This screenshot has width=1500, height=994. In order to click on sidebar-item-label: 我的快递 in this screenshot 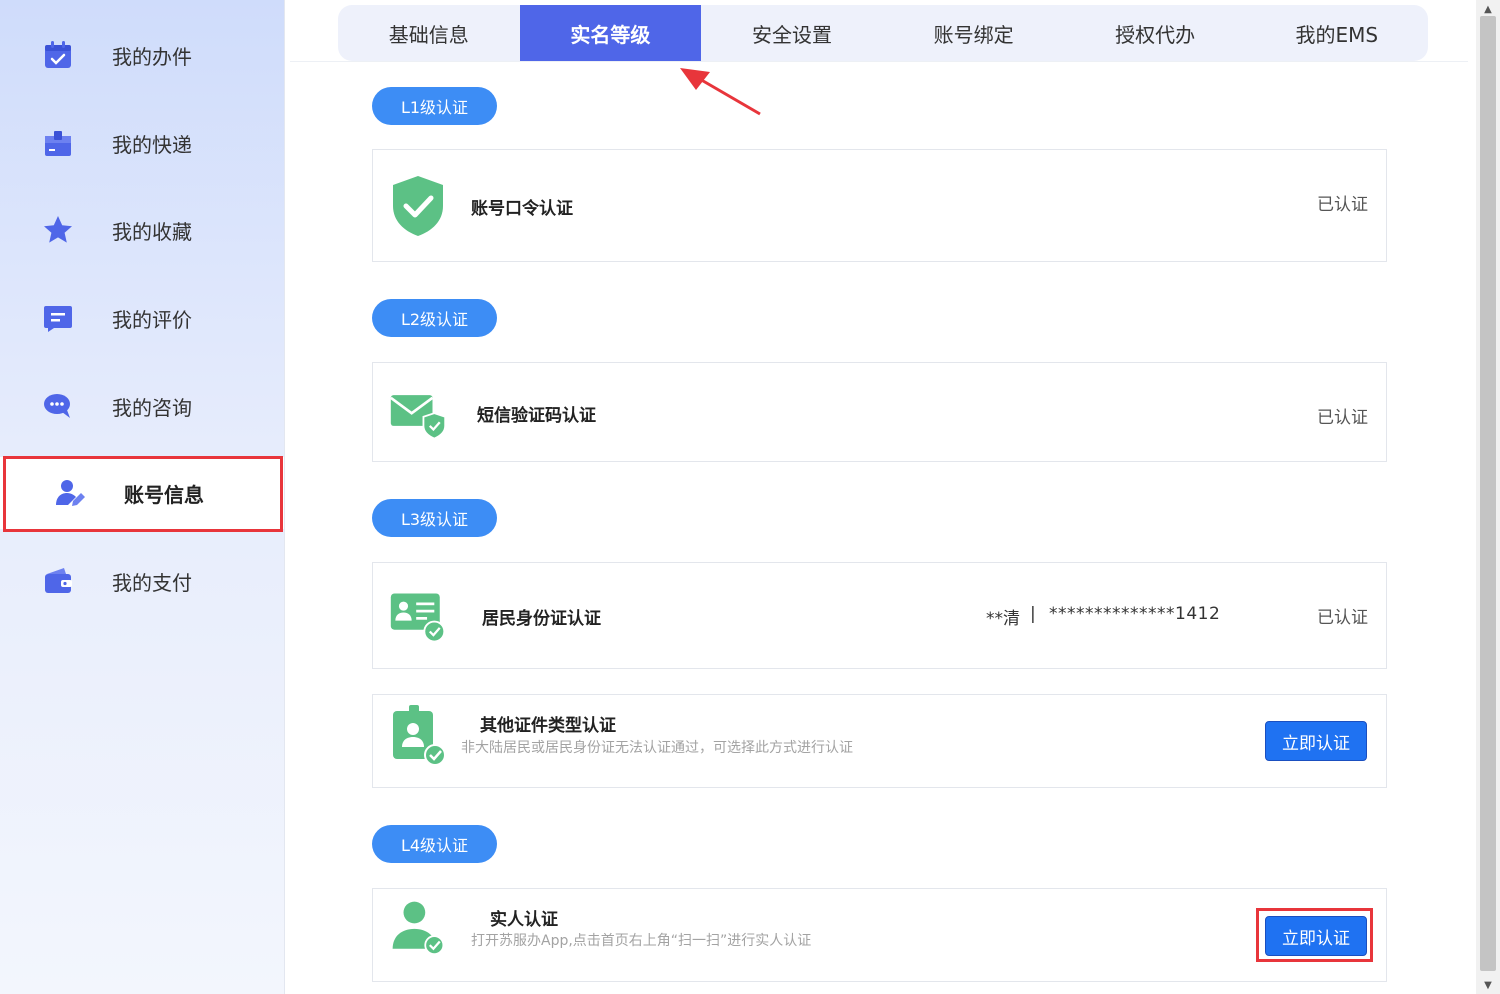, I will do `click(152, 144)`.